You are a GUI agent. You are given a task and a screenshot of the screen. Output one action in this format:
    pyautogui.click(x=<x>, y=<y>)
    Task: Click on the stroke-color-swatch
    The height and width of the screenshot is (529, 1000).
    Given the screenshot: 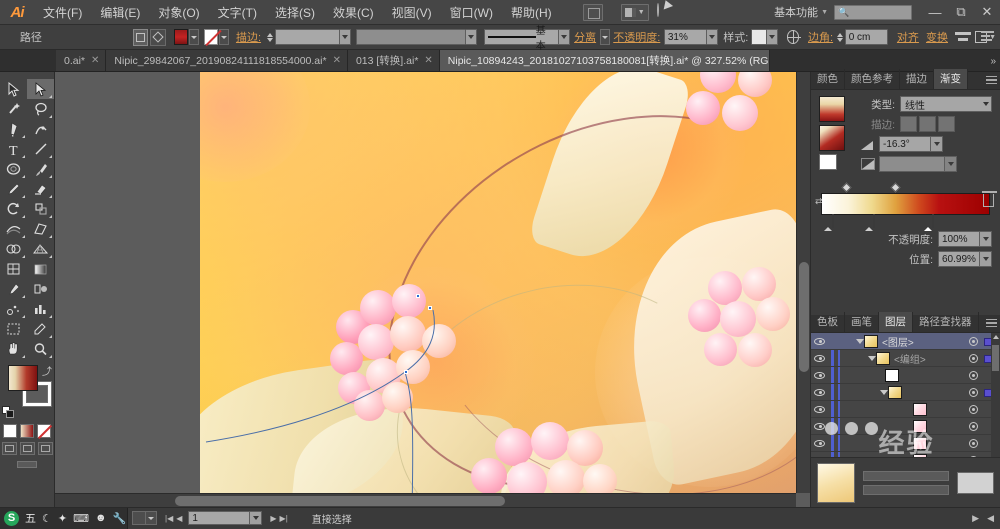 What is the action you would take?
    pyautogui.click(x=210, y=37)
    